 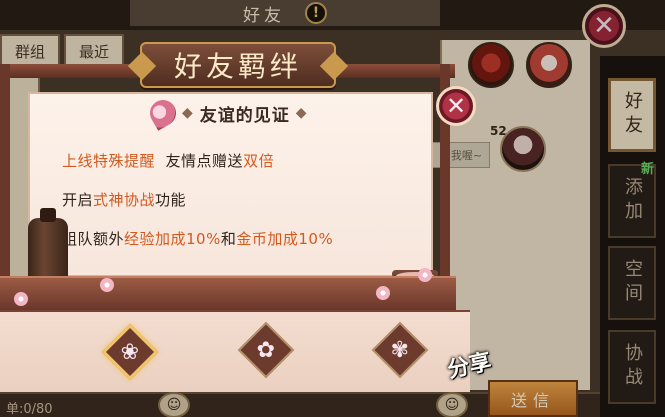 I want to click on perk-text: 组队额外, so click(x=93, y=239).